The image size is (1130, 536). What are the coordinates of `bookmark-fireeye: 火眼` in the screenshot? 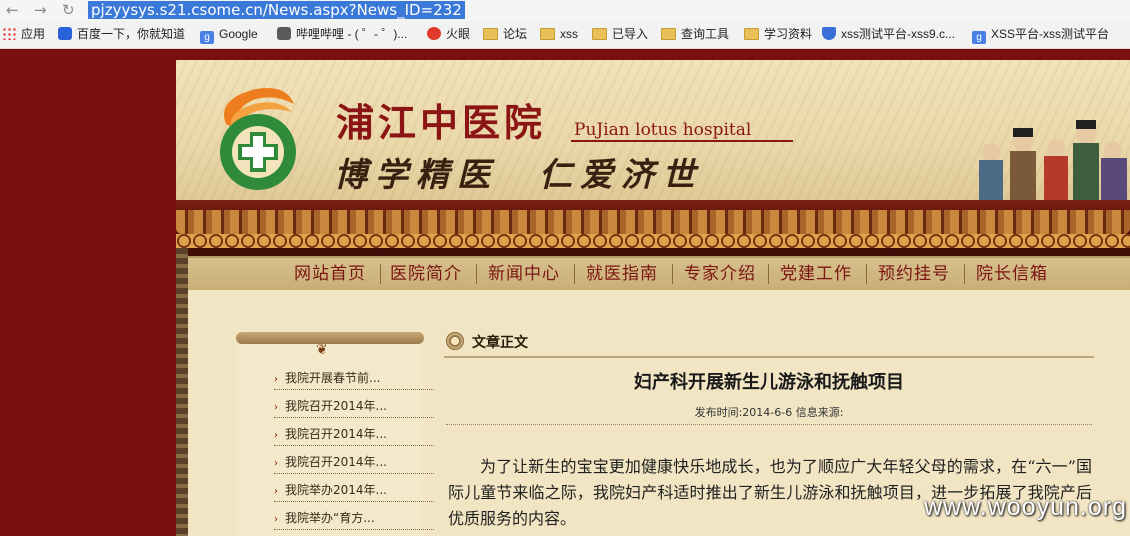 It's located at (448, 34).